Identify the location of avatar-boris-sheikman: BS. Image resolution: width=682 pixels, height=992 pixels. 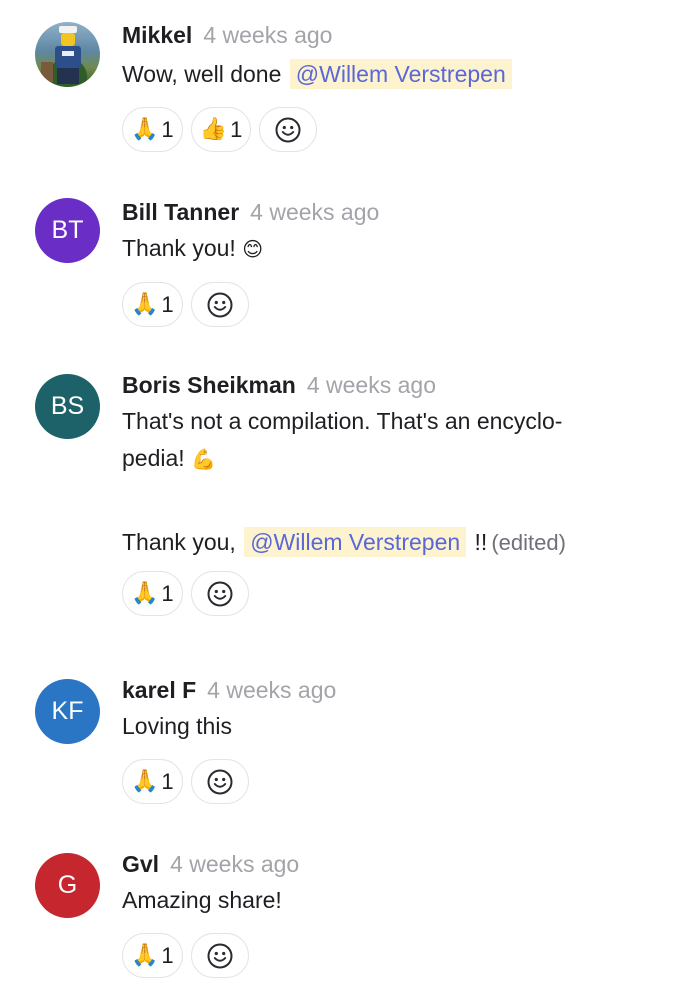
(67, 406).